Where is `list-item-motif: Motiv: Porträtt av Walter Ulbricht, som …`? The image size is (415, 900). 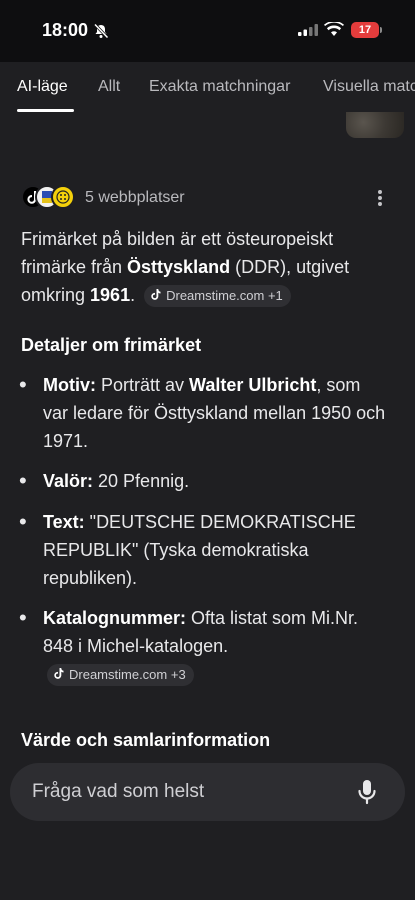
list-item-motif: Motiv: Porträtt av Walter Ulbricht, som … is located at coordinates (215, 413).